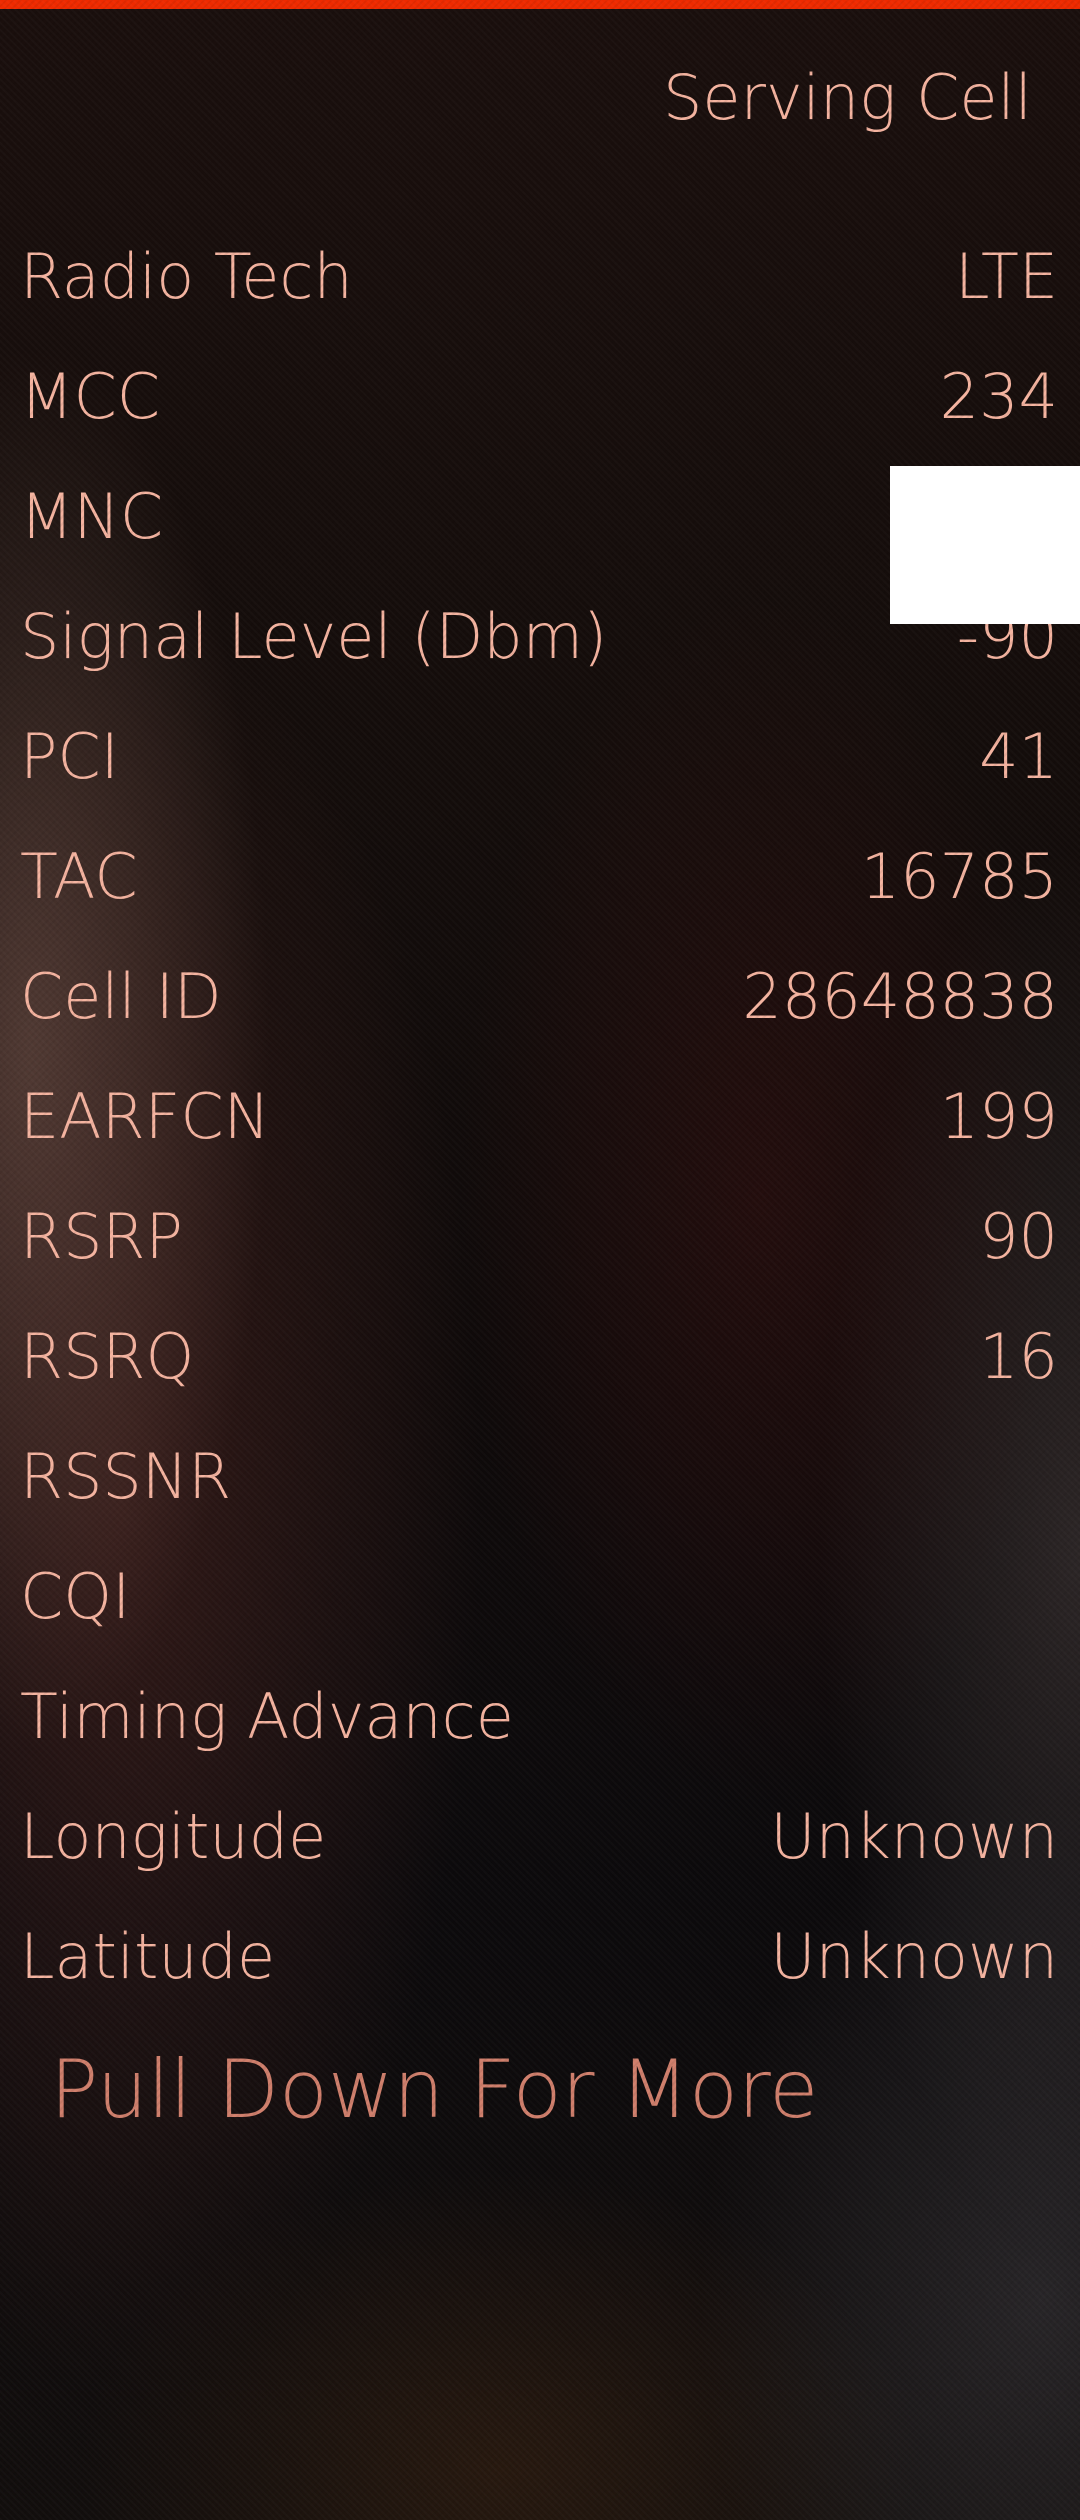  What do you see at coordinates (186, 276) in the screenshot?
I see `radio-tech-label: Radio Tech` at bounding box center [186, 276].